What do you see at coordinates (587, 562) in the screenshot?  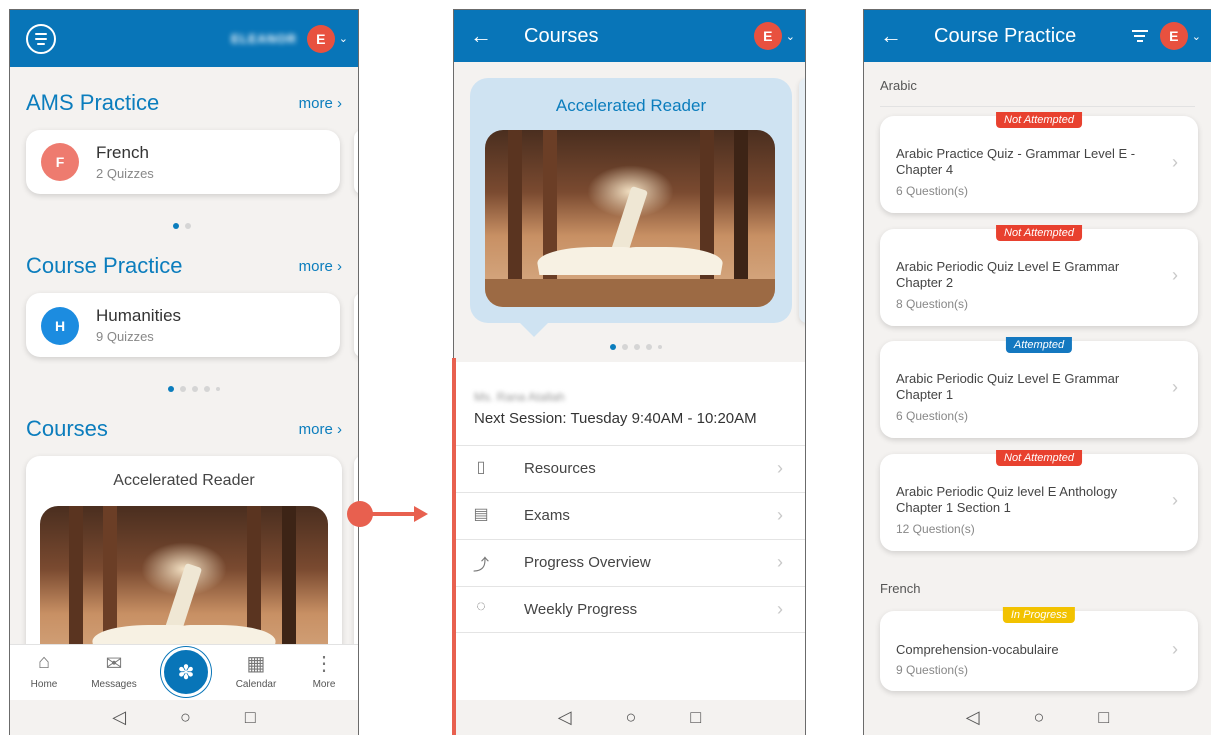 I see `menu-item-label: Progress Overview` at bounding box center [587, 562].